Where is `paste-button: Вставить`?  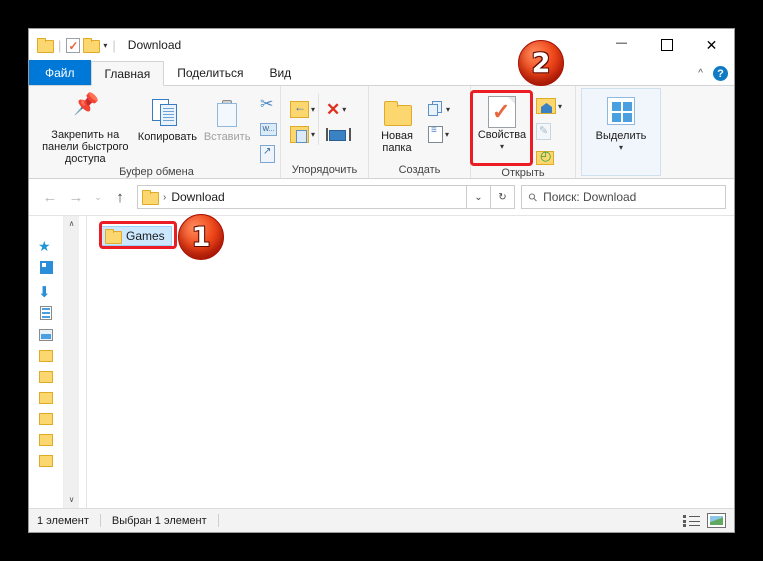
paste-button: Вставить is located at coordinates (227, 116).